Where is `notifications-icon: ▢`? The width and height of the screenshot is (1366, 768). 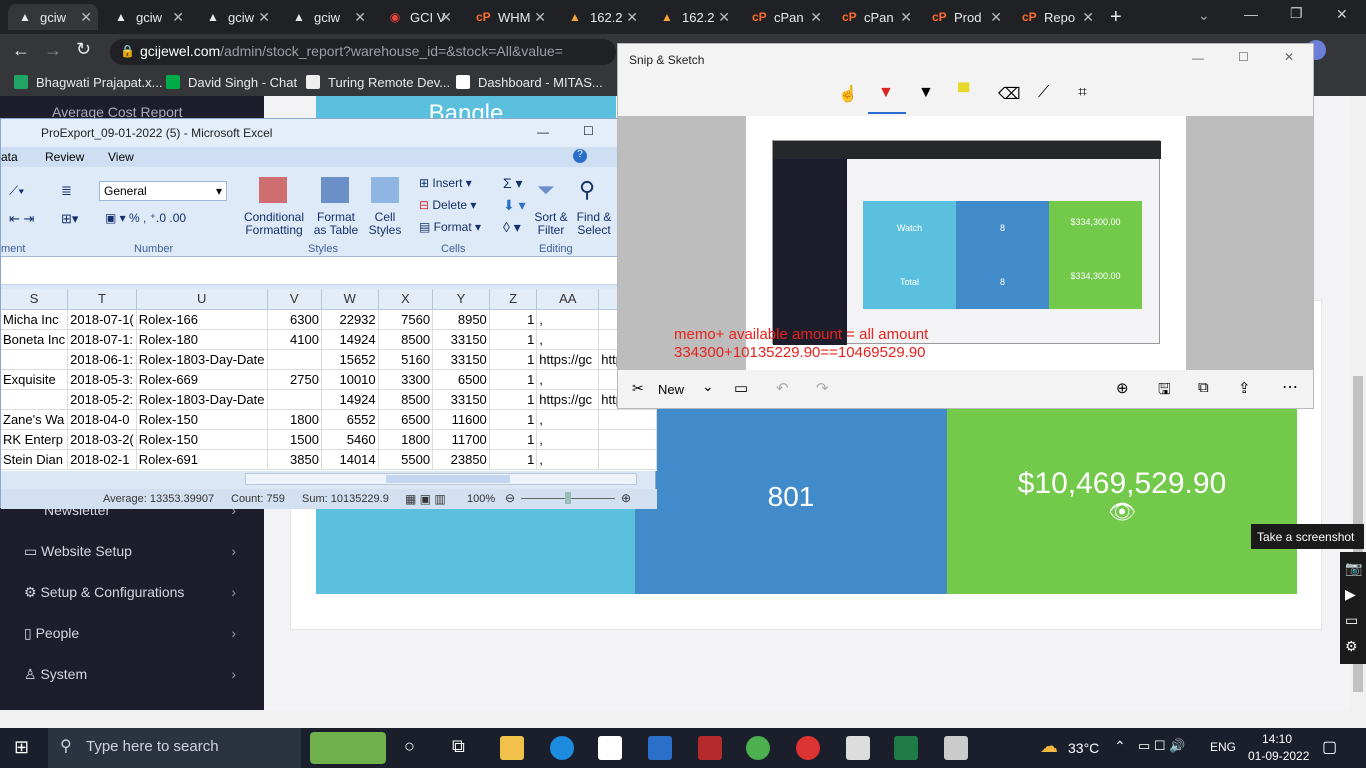
notifications-icon: ▢ is located at coordinates (1329, 747).